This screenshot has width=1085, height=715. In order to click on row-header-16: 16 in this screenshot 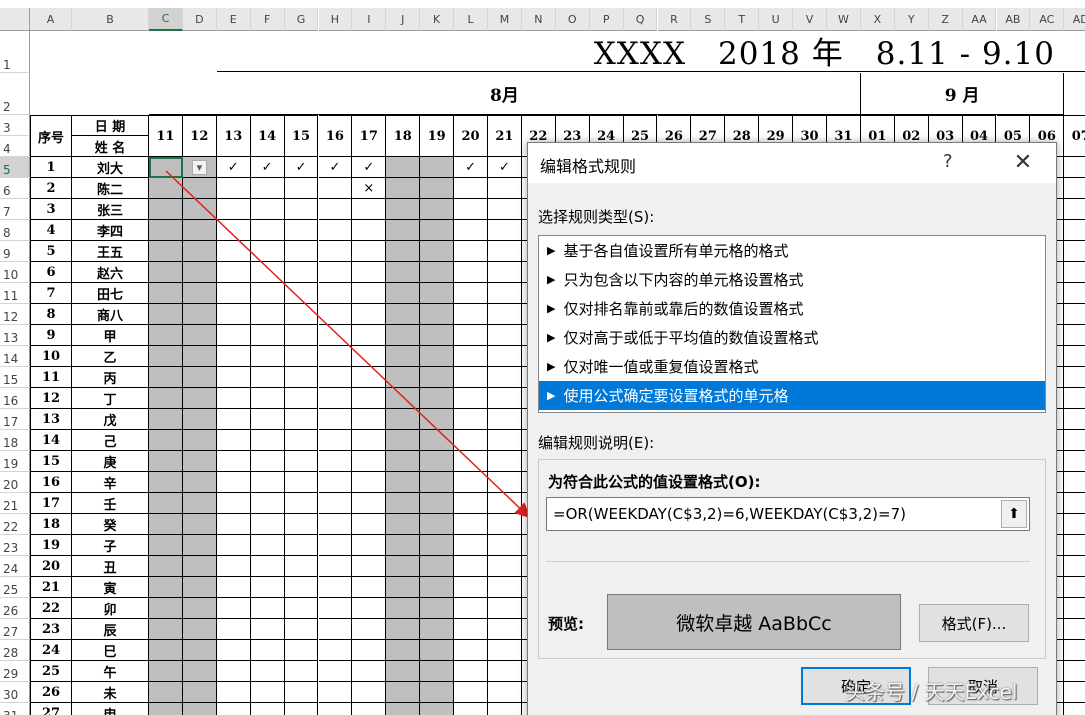, I will do `click(15, 398)`.